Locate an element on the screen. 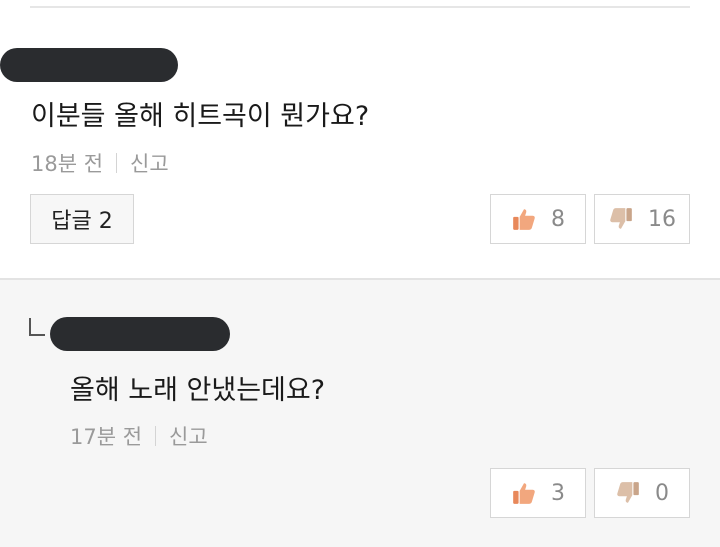  reply-arrow-icon is located at coordinates (37, 327).